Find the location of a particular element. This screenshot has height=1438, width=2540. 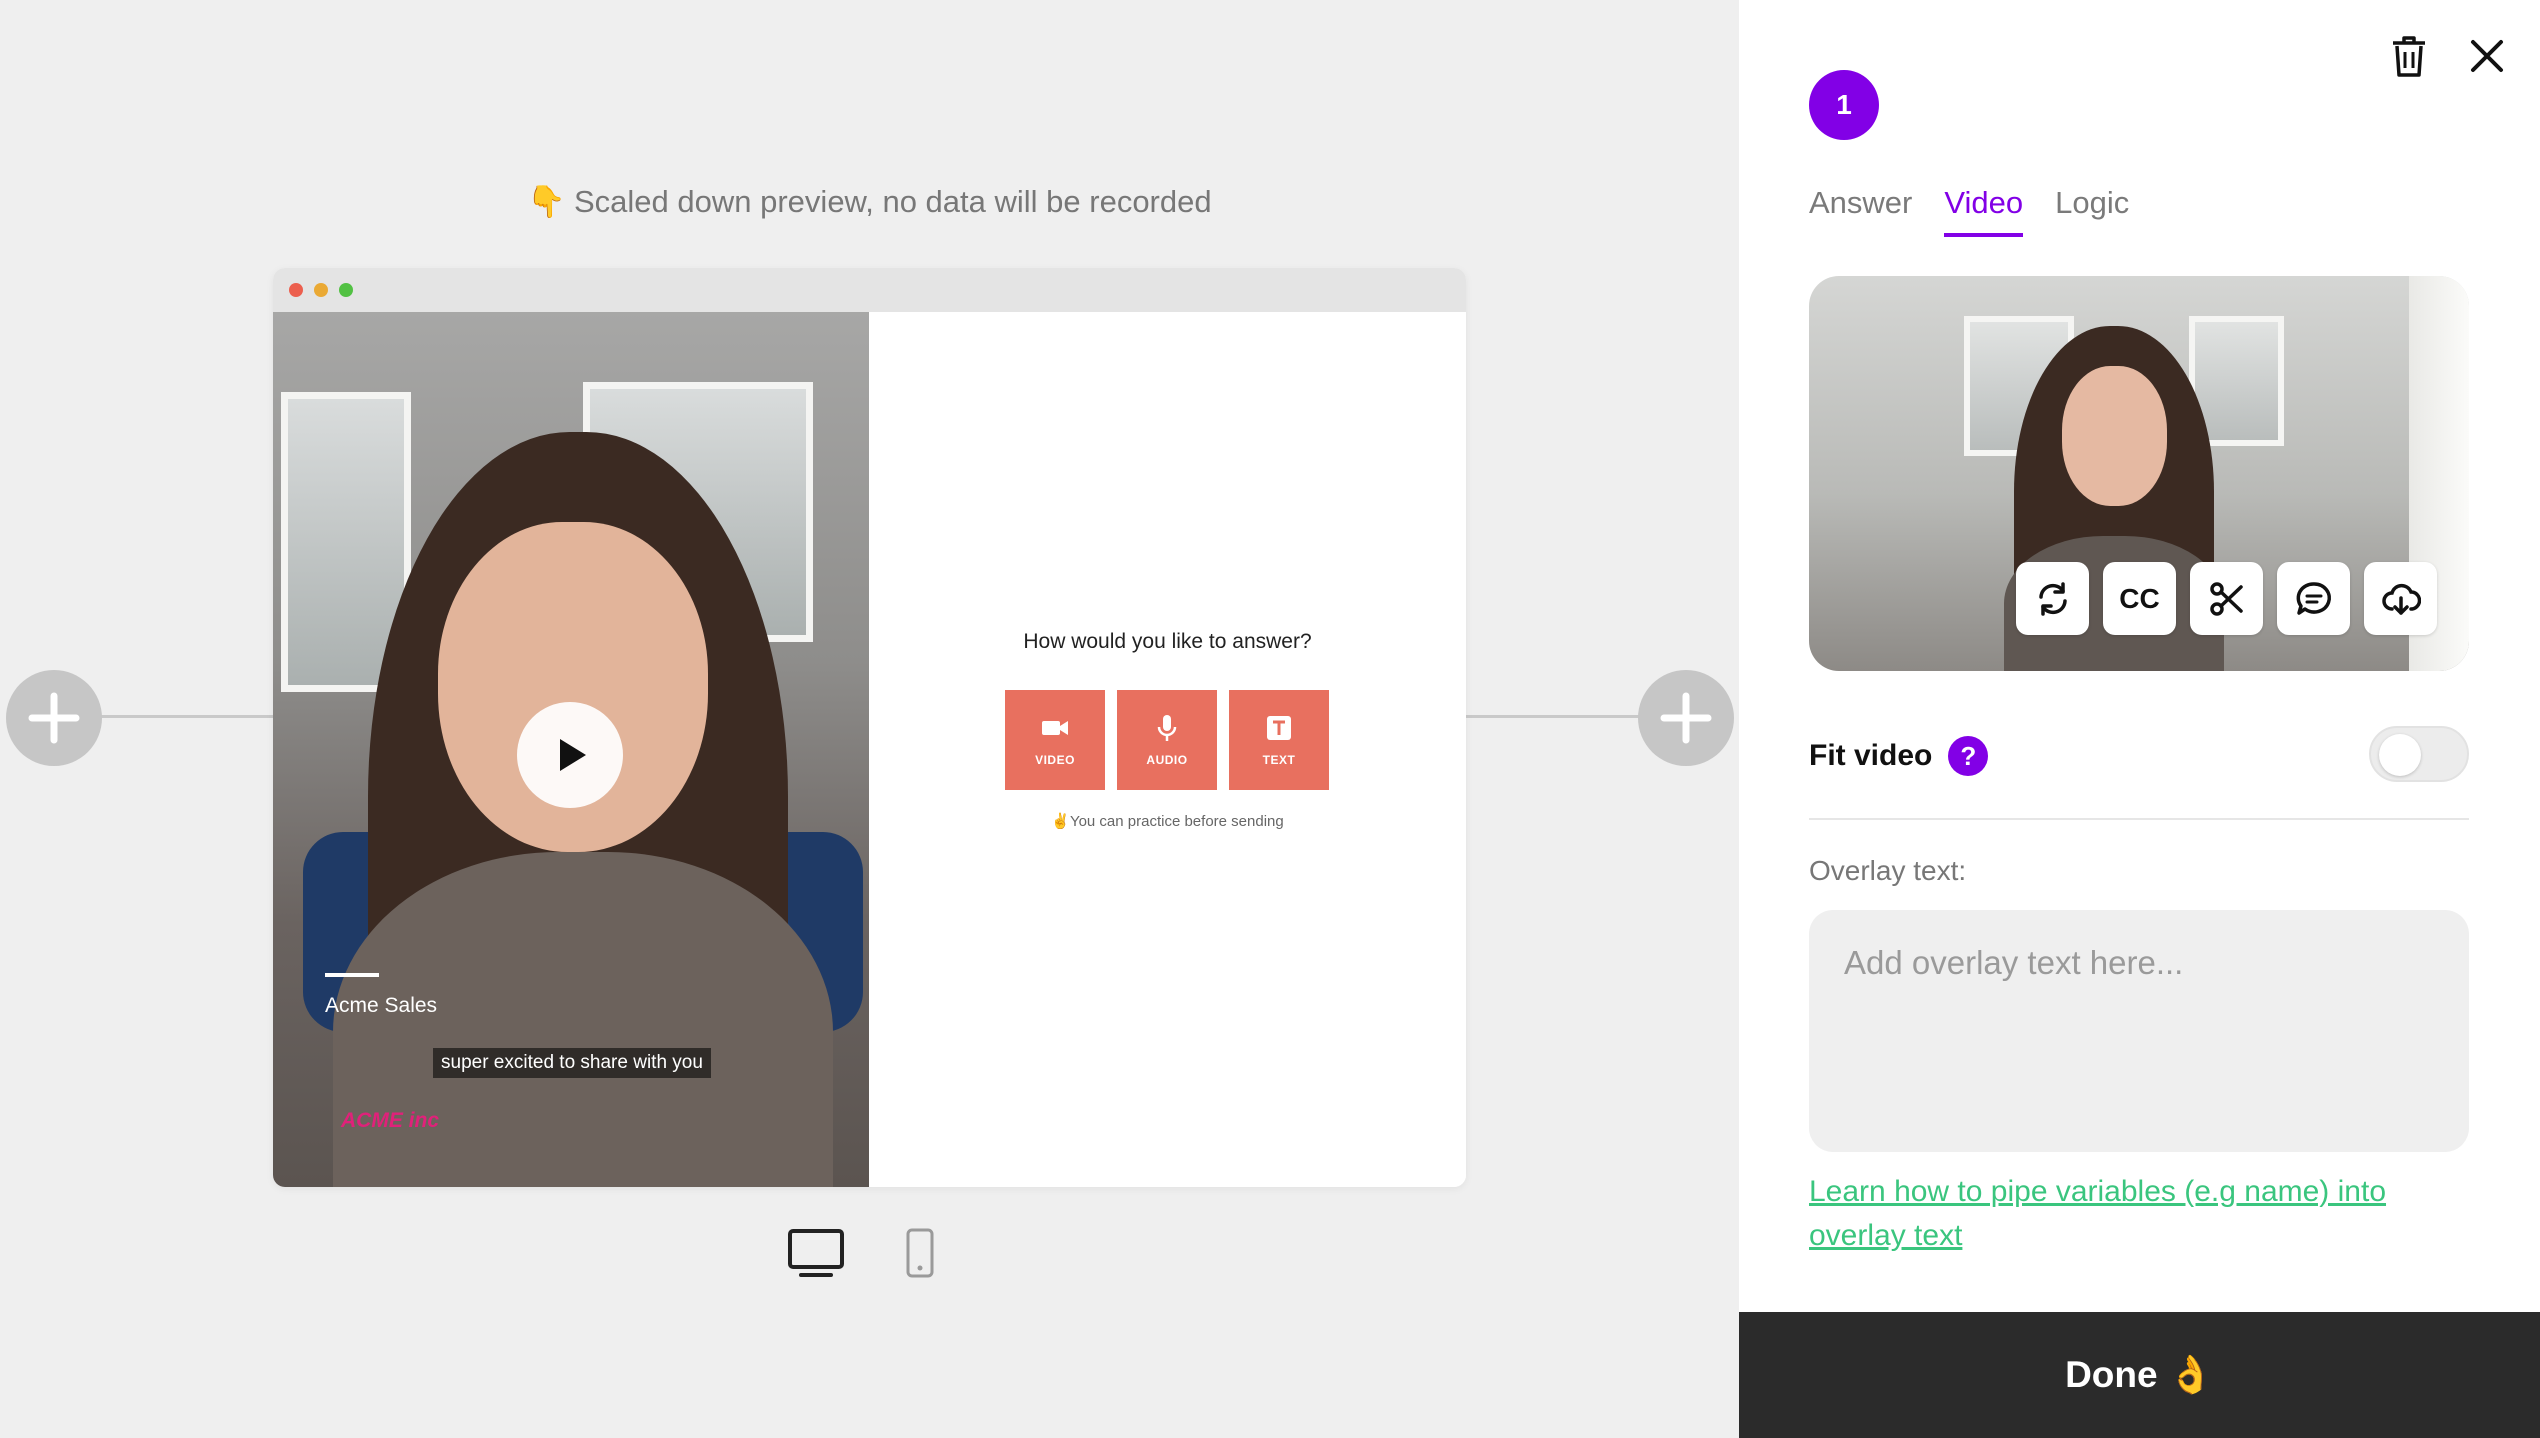

comment-icon is located at coordinates (2313, 598).